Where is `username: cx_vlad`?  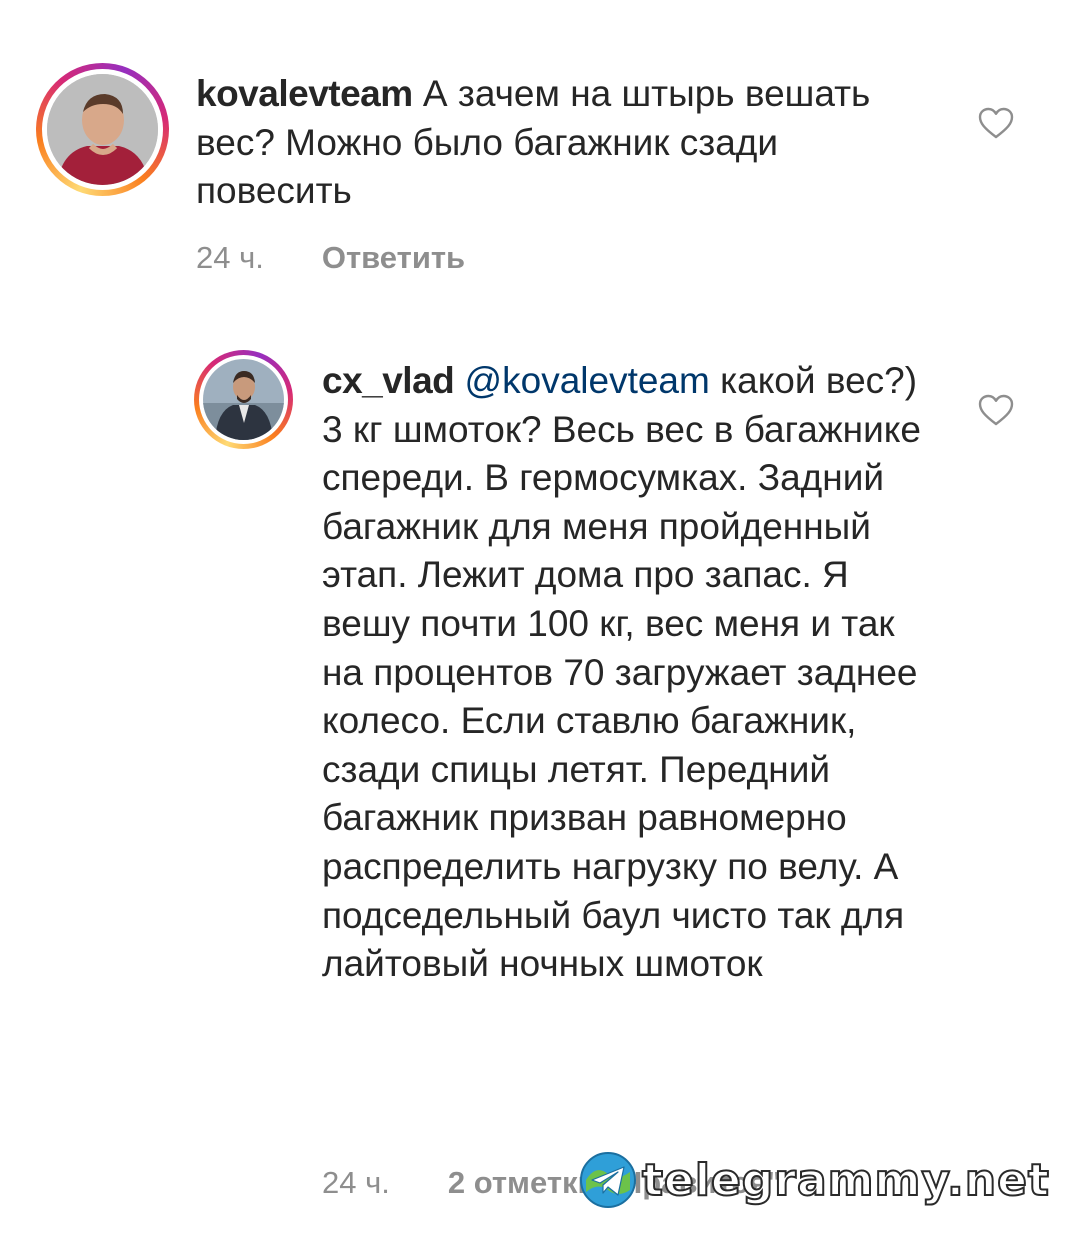 username: cx_vlad is located at coordinates (388, 380).